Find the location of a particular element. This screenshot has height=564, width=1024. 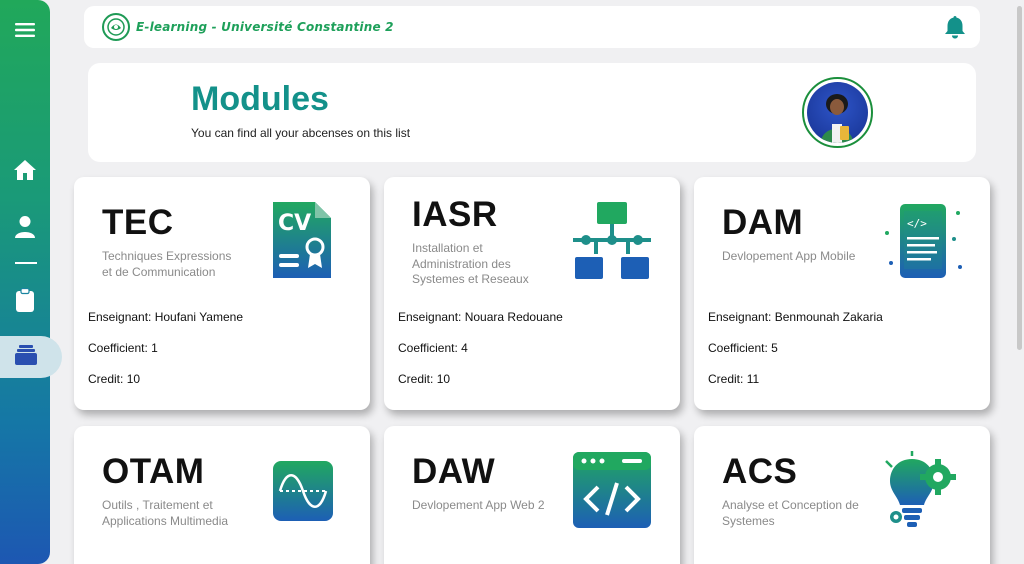

module-code: TEC is located at coordinates (138, 222).